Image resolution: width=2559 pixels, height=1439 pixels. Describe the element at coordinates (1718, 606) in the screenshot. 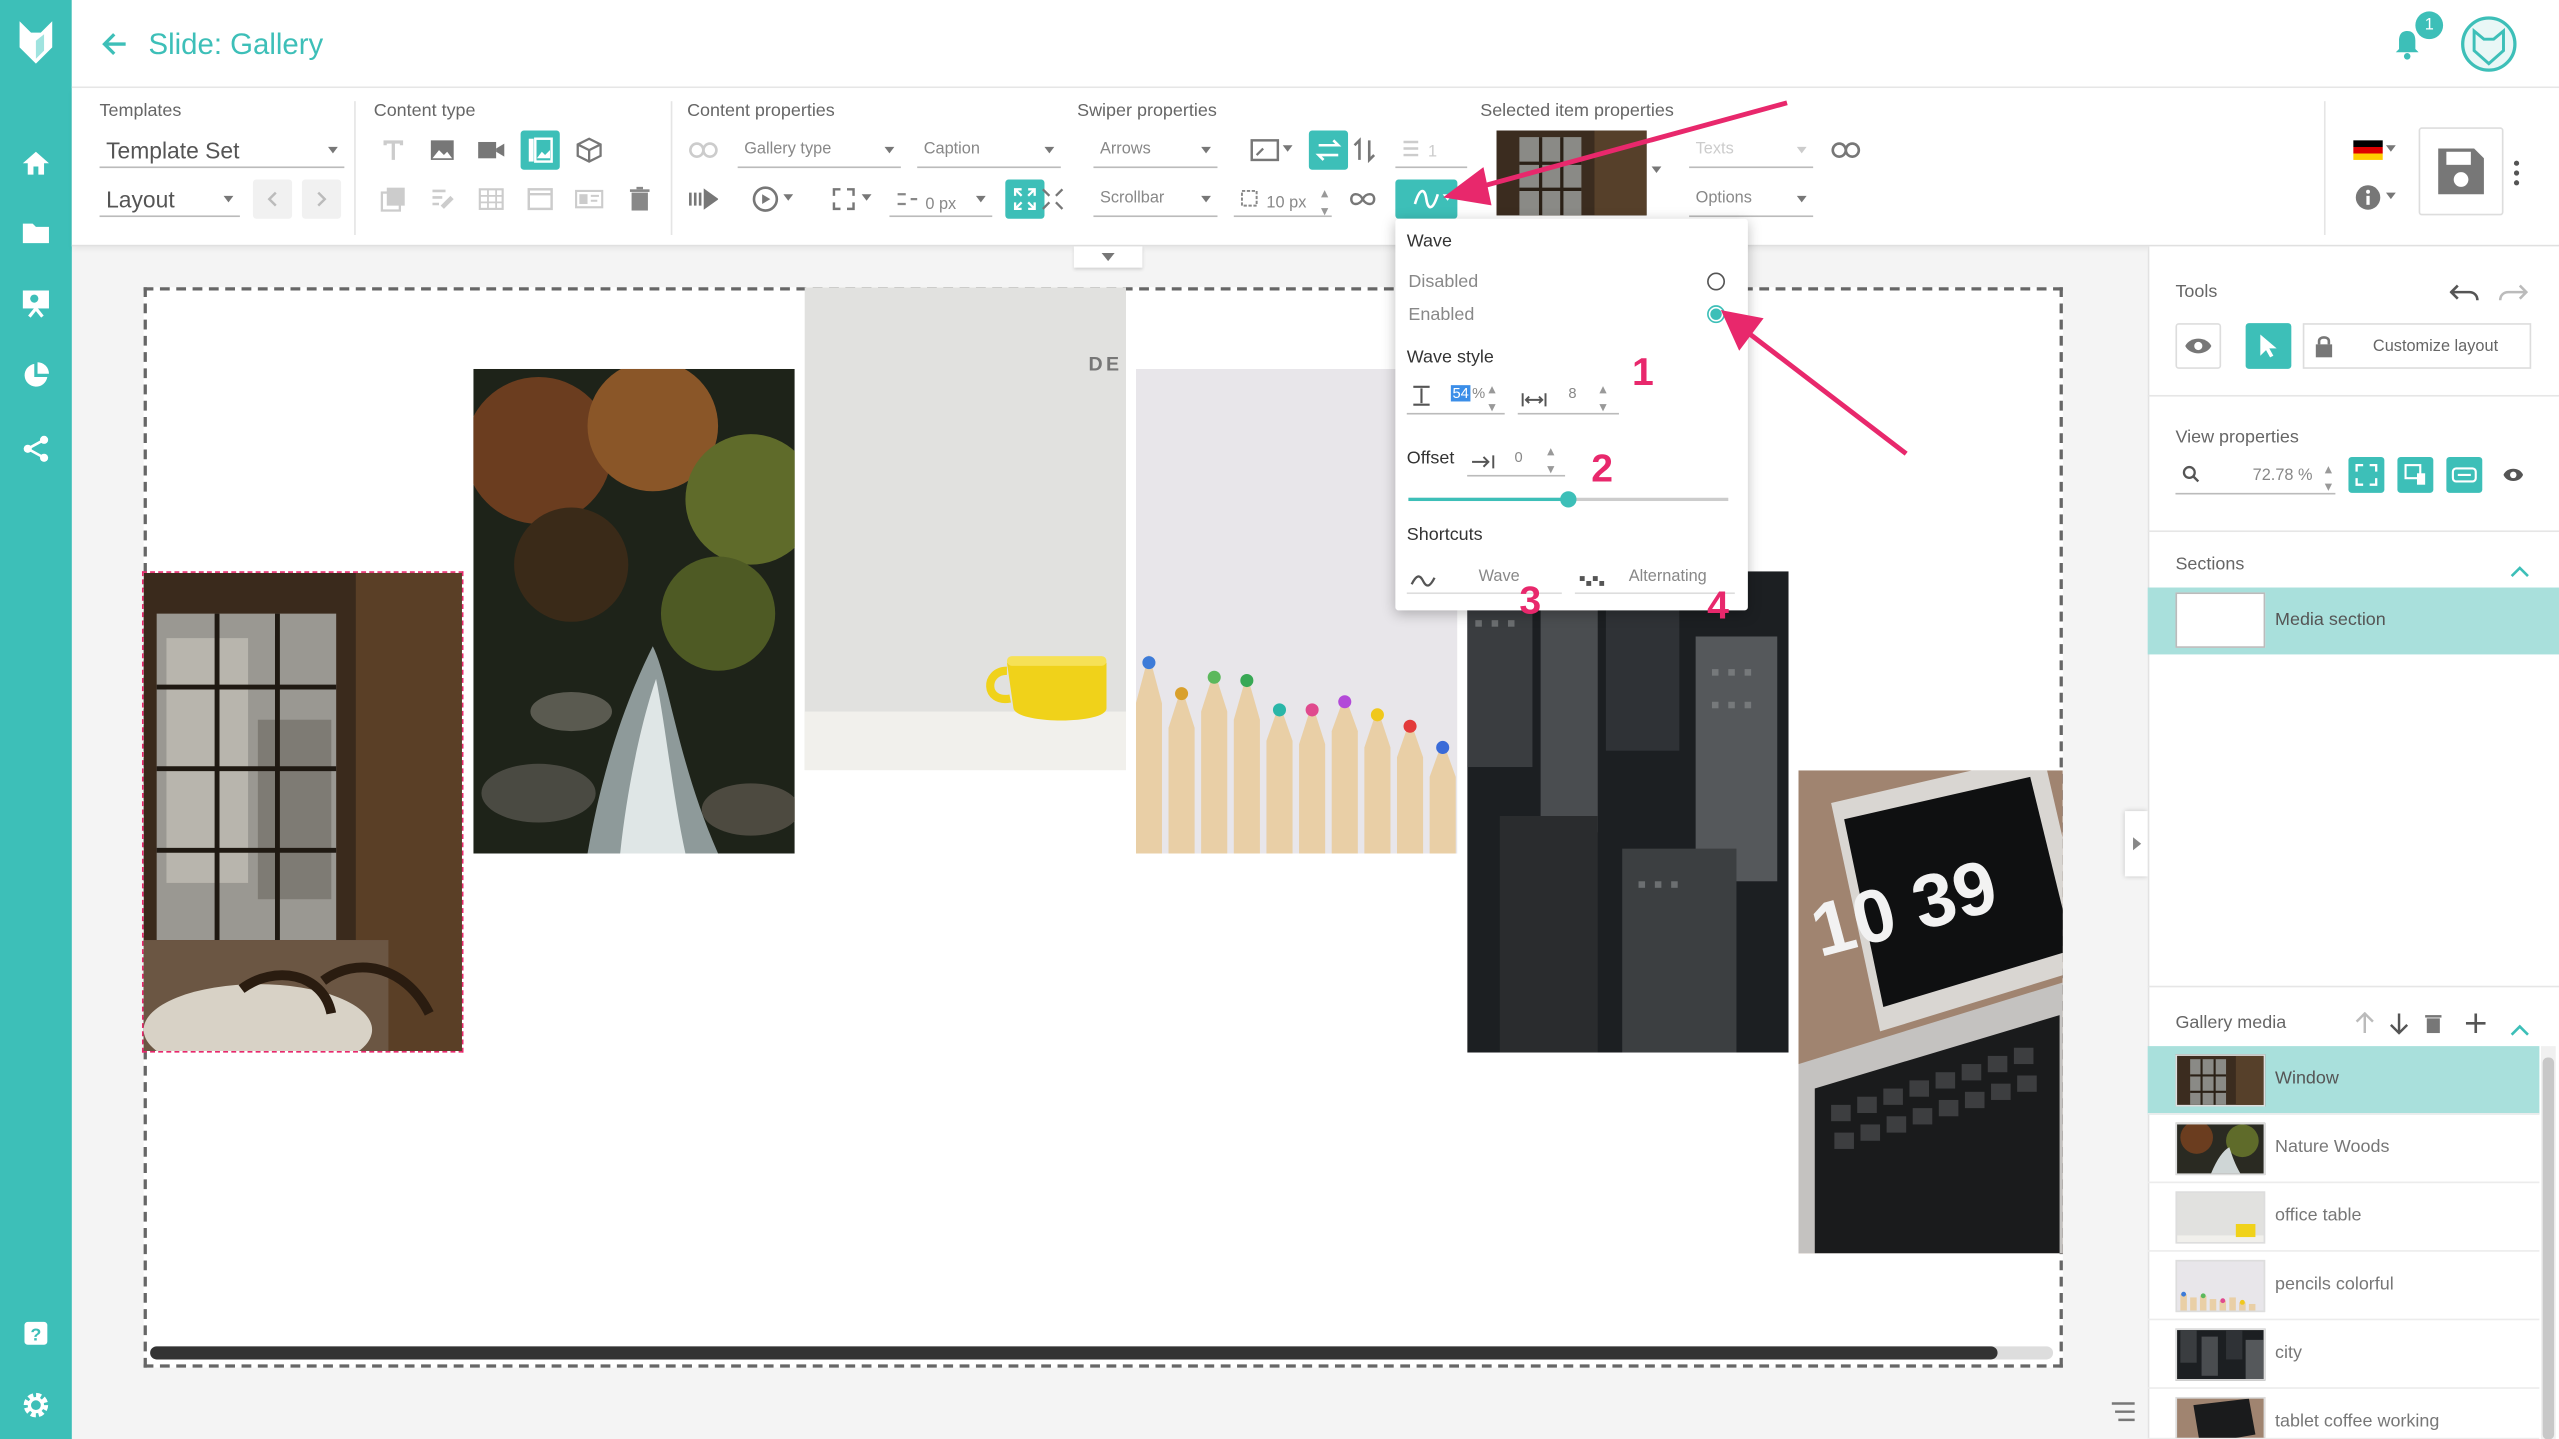

I see `annotation-number-4: 4` at that location.